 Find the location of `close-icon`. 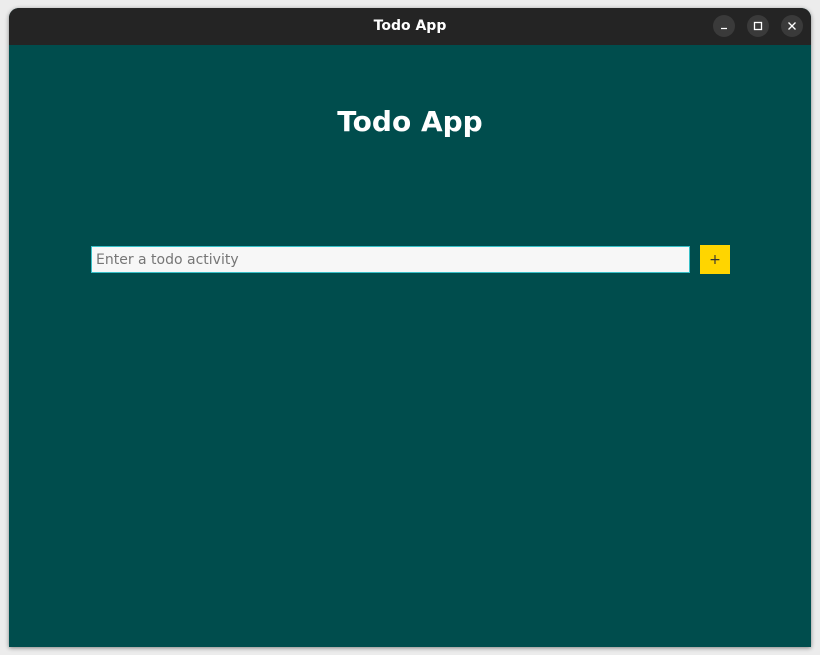

close-icon is located at coordinates (792, 26).